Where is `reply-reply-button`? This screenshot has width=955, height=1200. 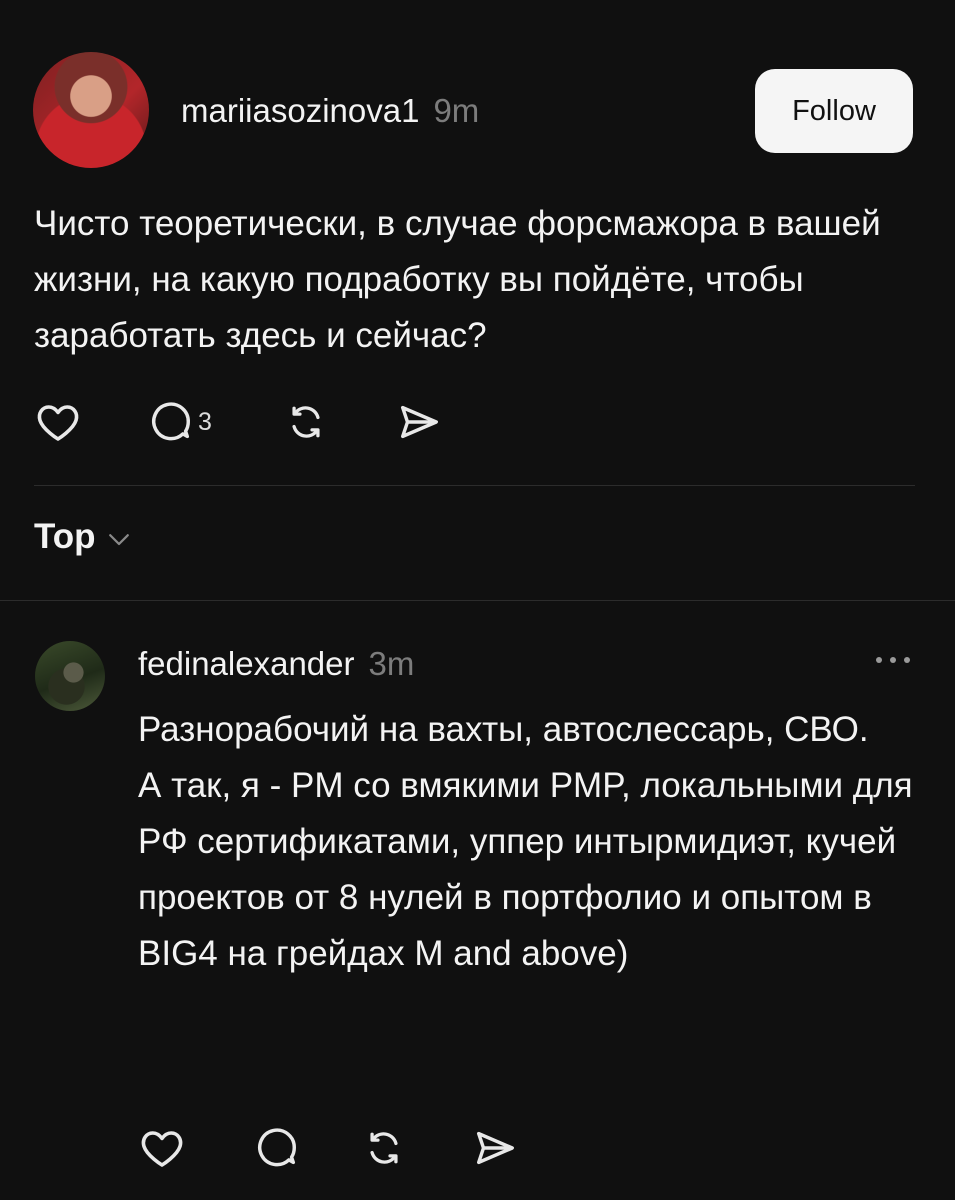
reply-reply-button is located at coordinates (308, 1148).